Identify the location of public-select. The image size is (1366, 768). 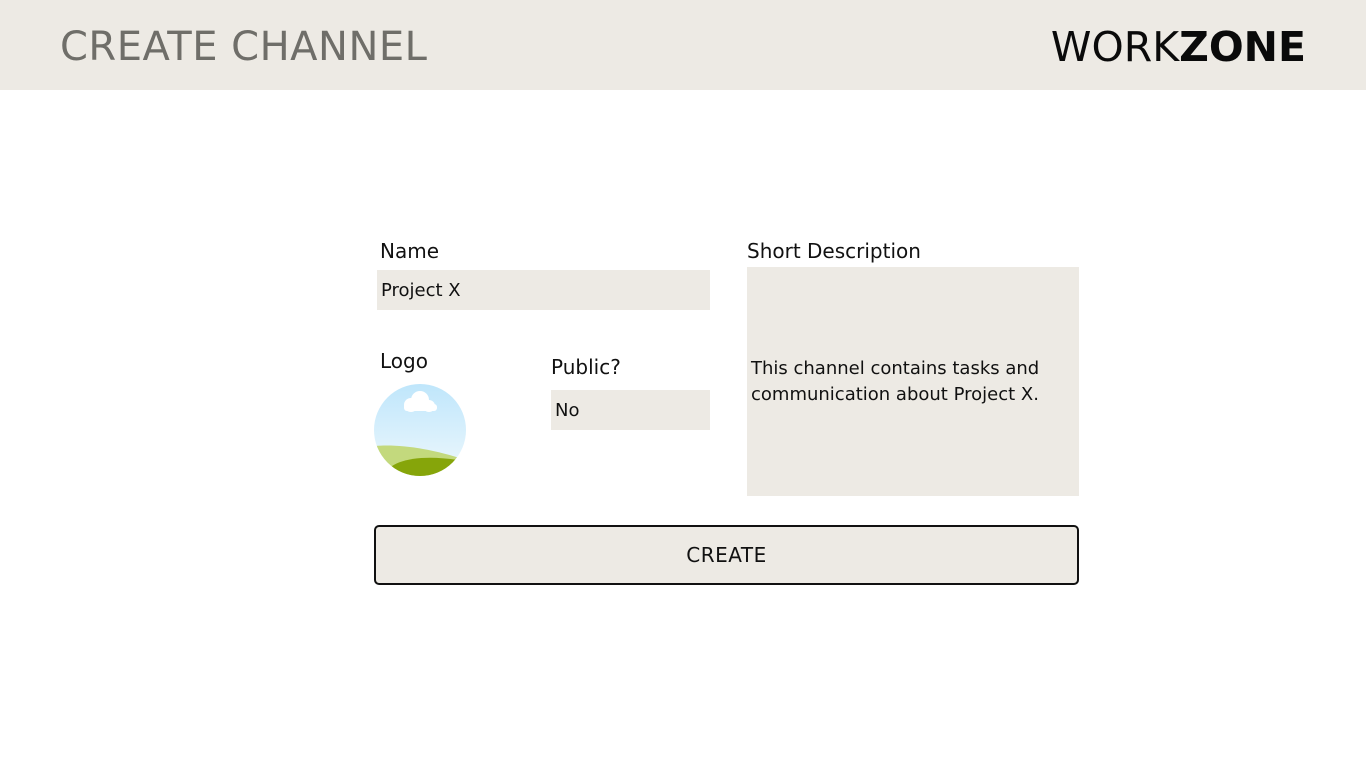
(630, 410).